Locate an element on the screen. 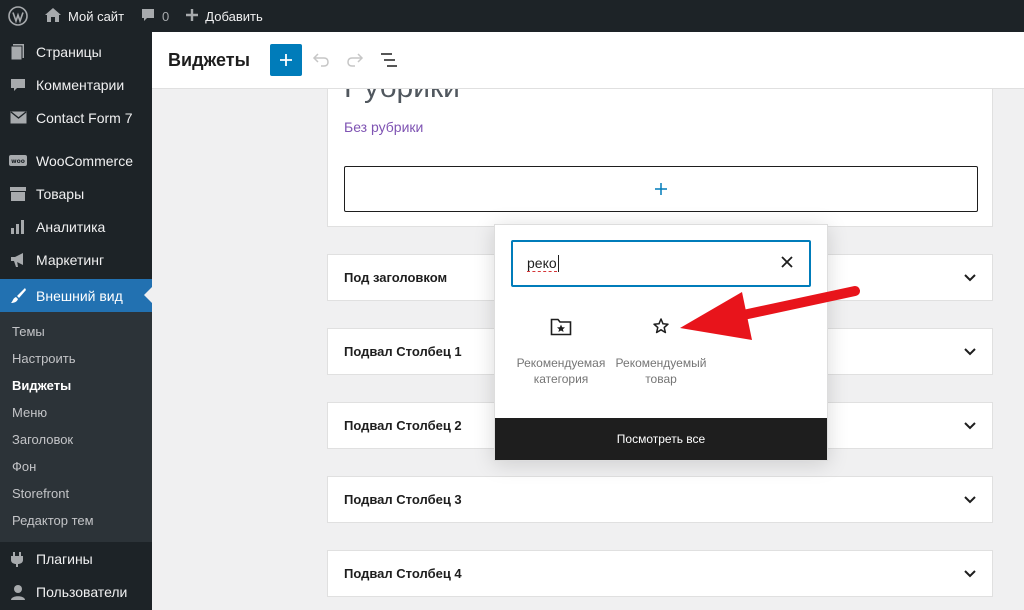 The image size is (1024, 610). analytics-icon is located at coordinates (18, 227).